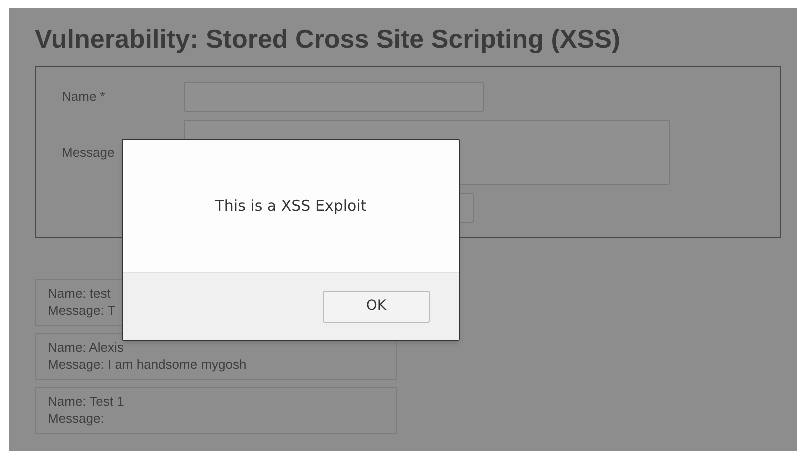  What do you see at coordinates (376, 306) in the screenshot?
I see `ok-button: OK` at bounding box center [376, 306].